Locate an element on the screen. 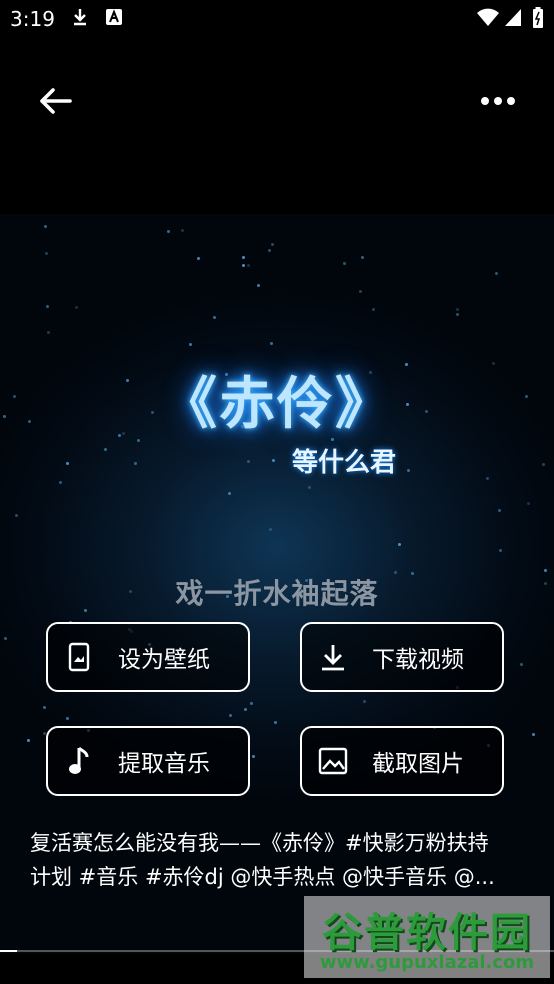 The image size is (554, 984). watermark-url: www.gupuxlazal.com is located at coordinates (427, 962).